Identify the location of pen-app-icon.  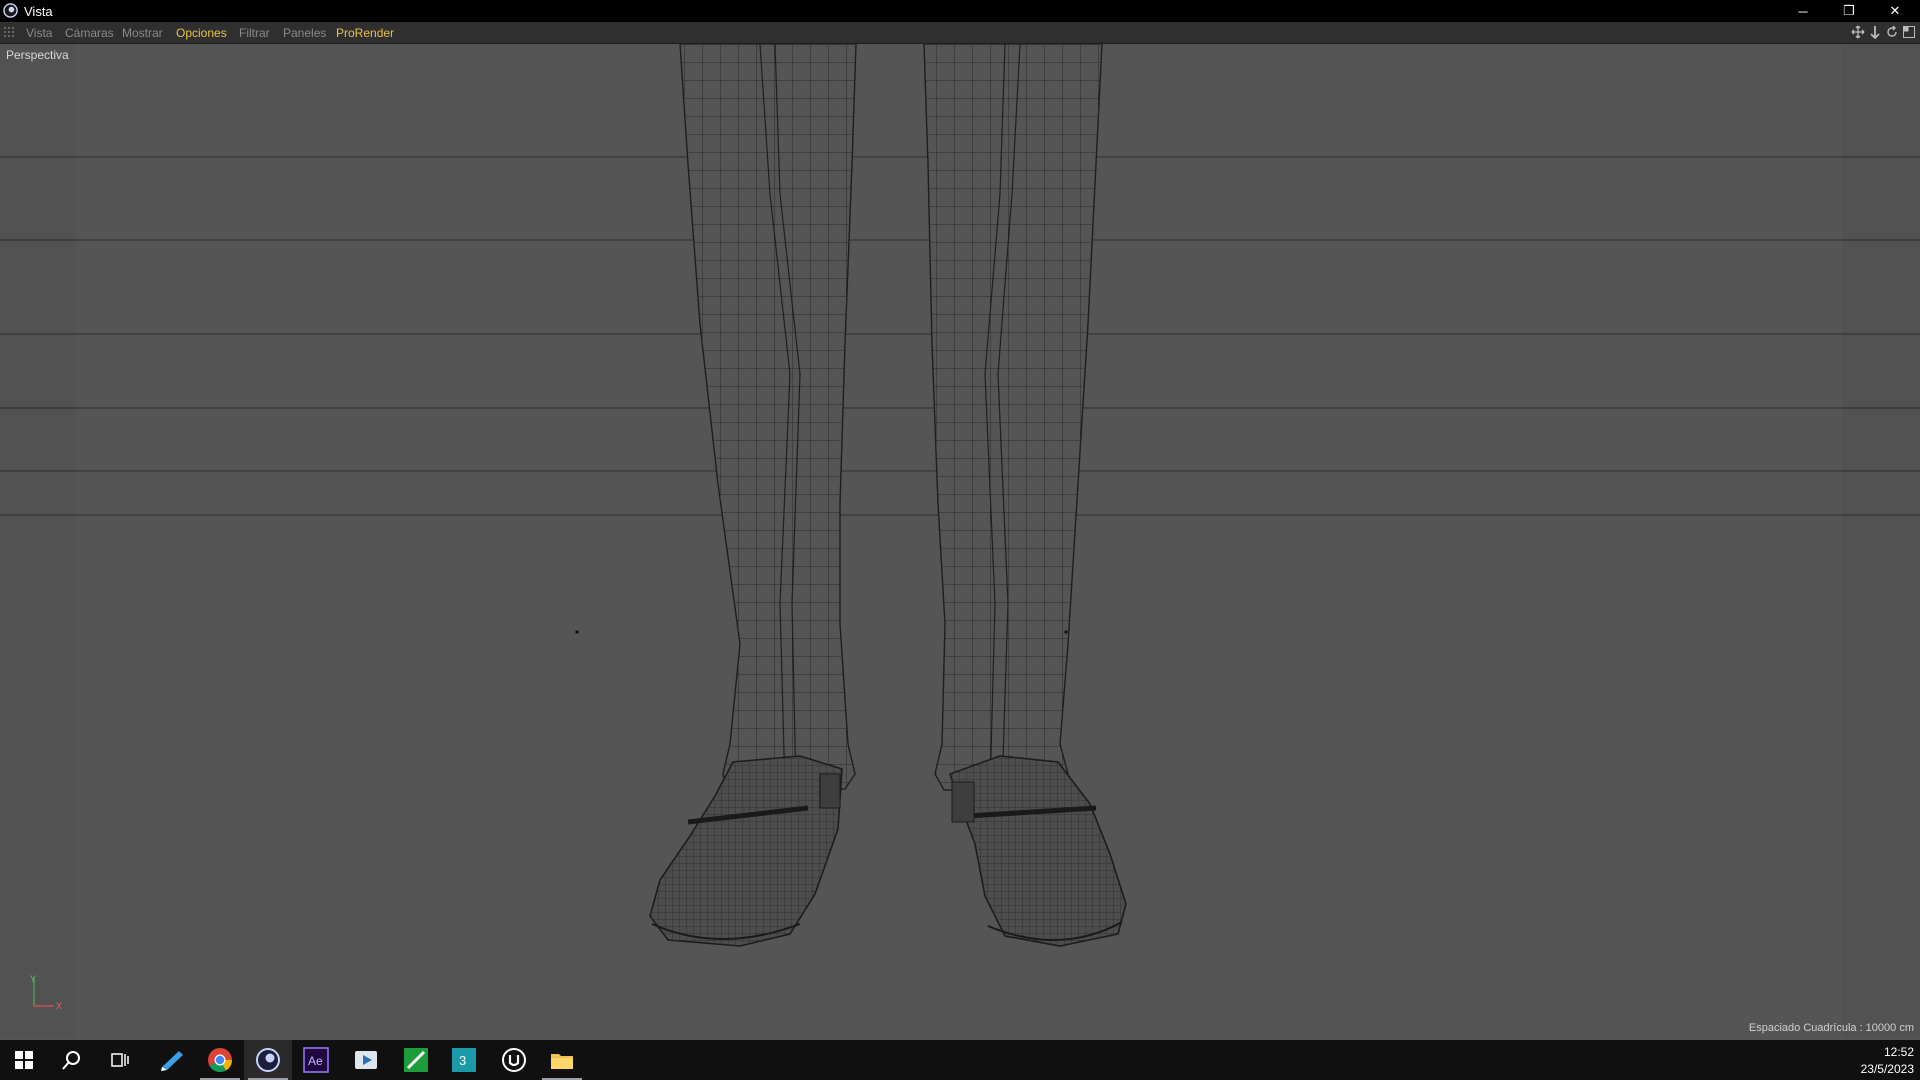
(172, 1061).